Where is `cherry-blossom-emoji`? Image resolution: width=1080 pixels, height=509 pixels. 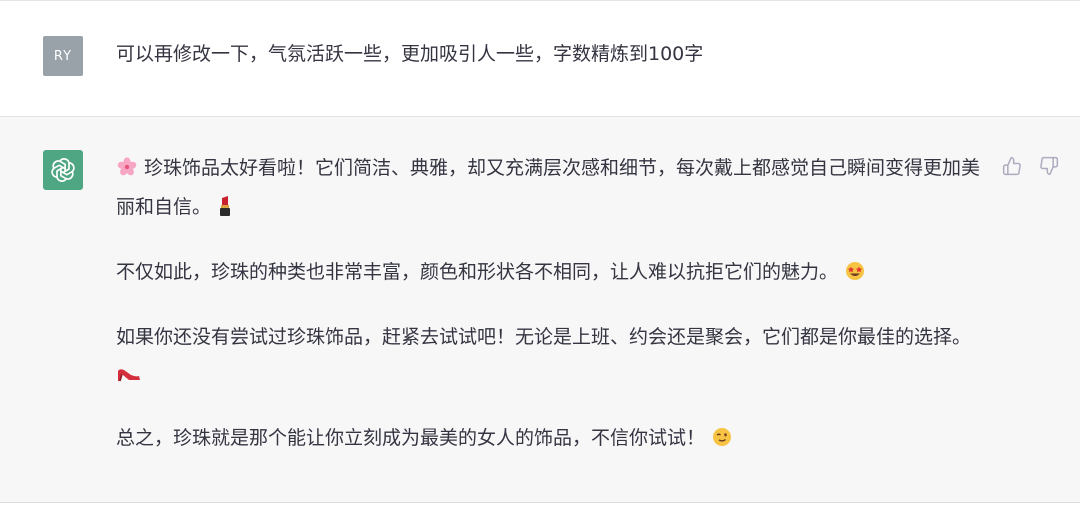 cherry-blossom-emoji is located at coordinates (127, 171).